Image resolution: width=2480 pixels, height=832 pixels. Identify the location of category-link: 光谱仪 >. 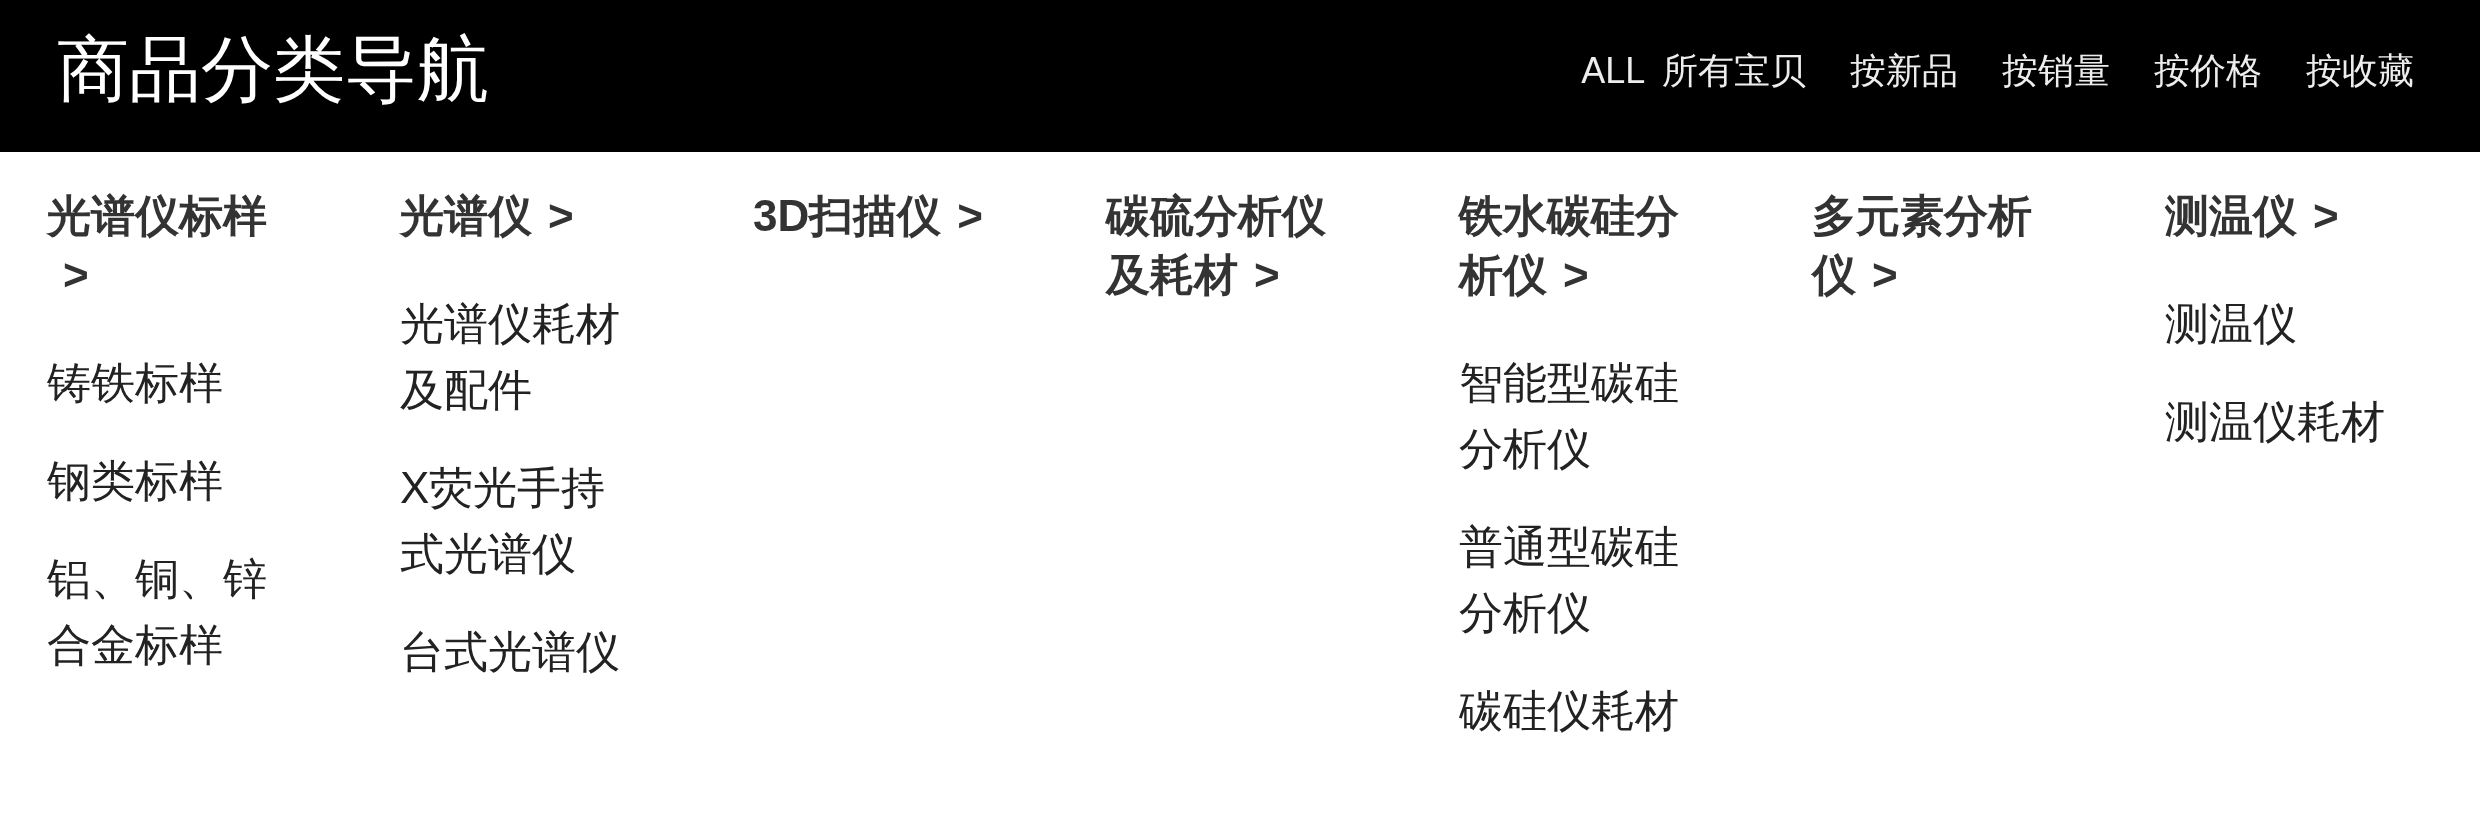
(521, 215).